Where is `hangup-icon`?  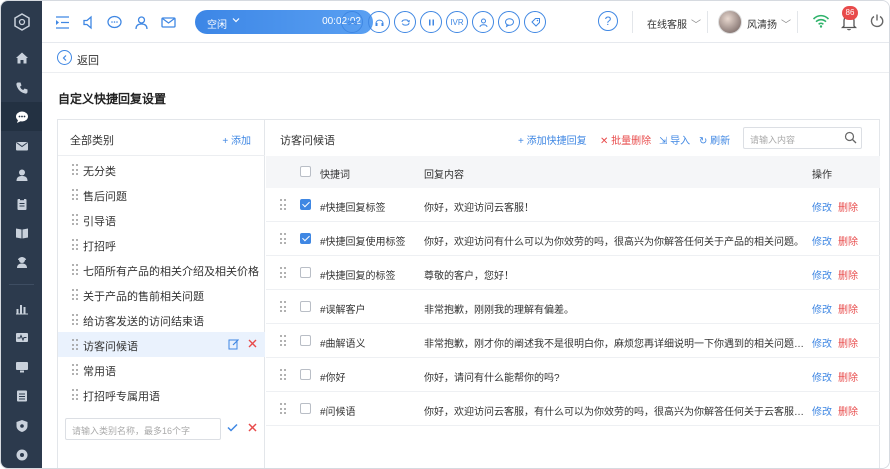
hangup-icon is located at coordinates (352, 22).